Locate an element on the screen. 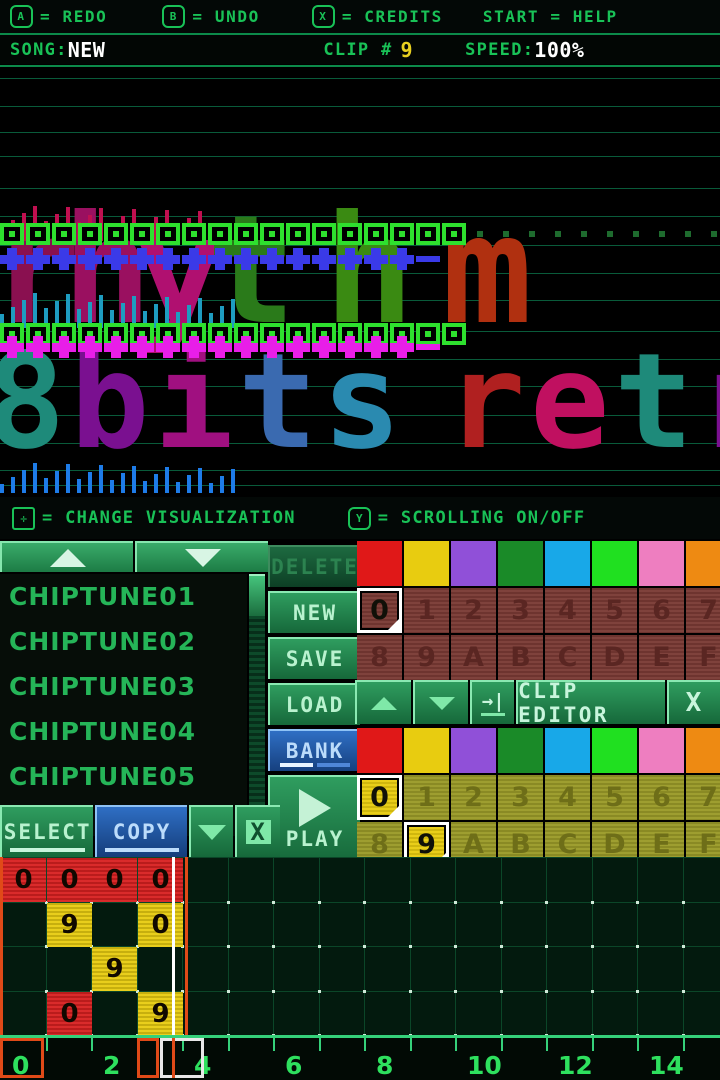 The height and width of the screenshot is (1080, 720). song-info-bar: SONG: NEW CLIP # 9 SPEED: 100% is located at coordinates (360, 49).